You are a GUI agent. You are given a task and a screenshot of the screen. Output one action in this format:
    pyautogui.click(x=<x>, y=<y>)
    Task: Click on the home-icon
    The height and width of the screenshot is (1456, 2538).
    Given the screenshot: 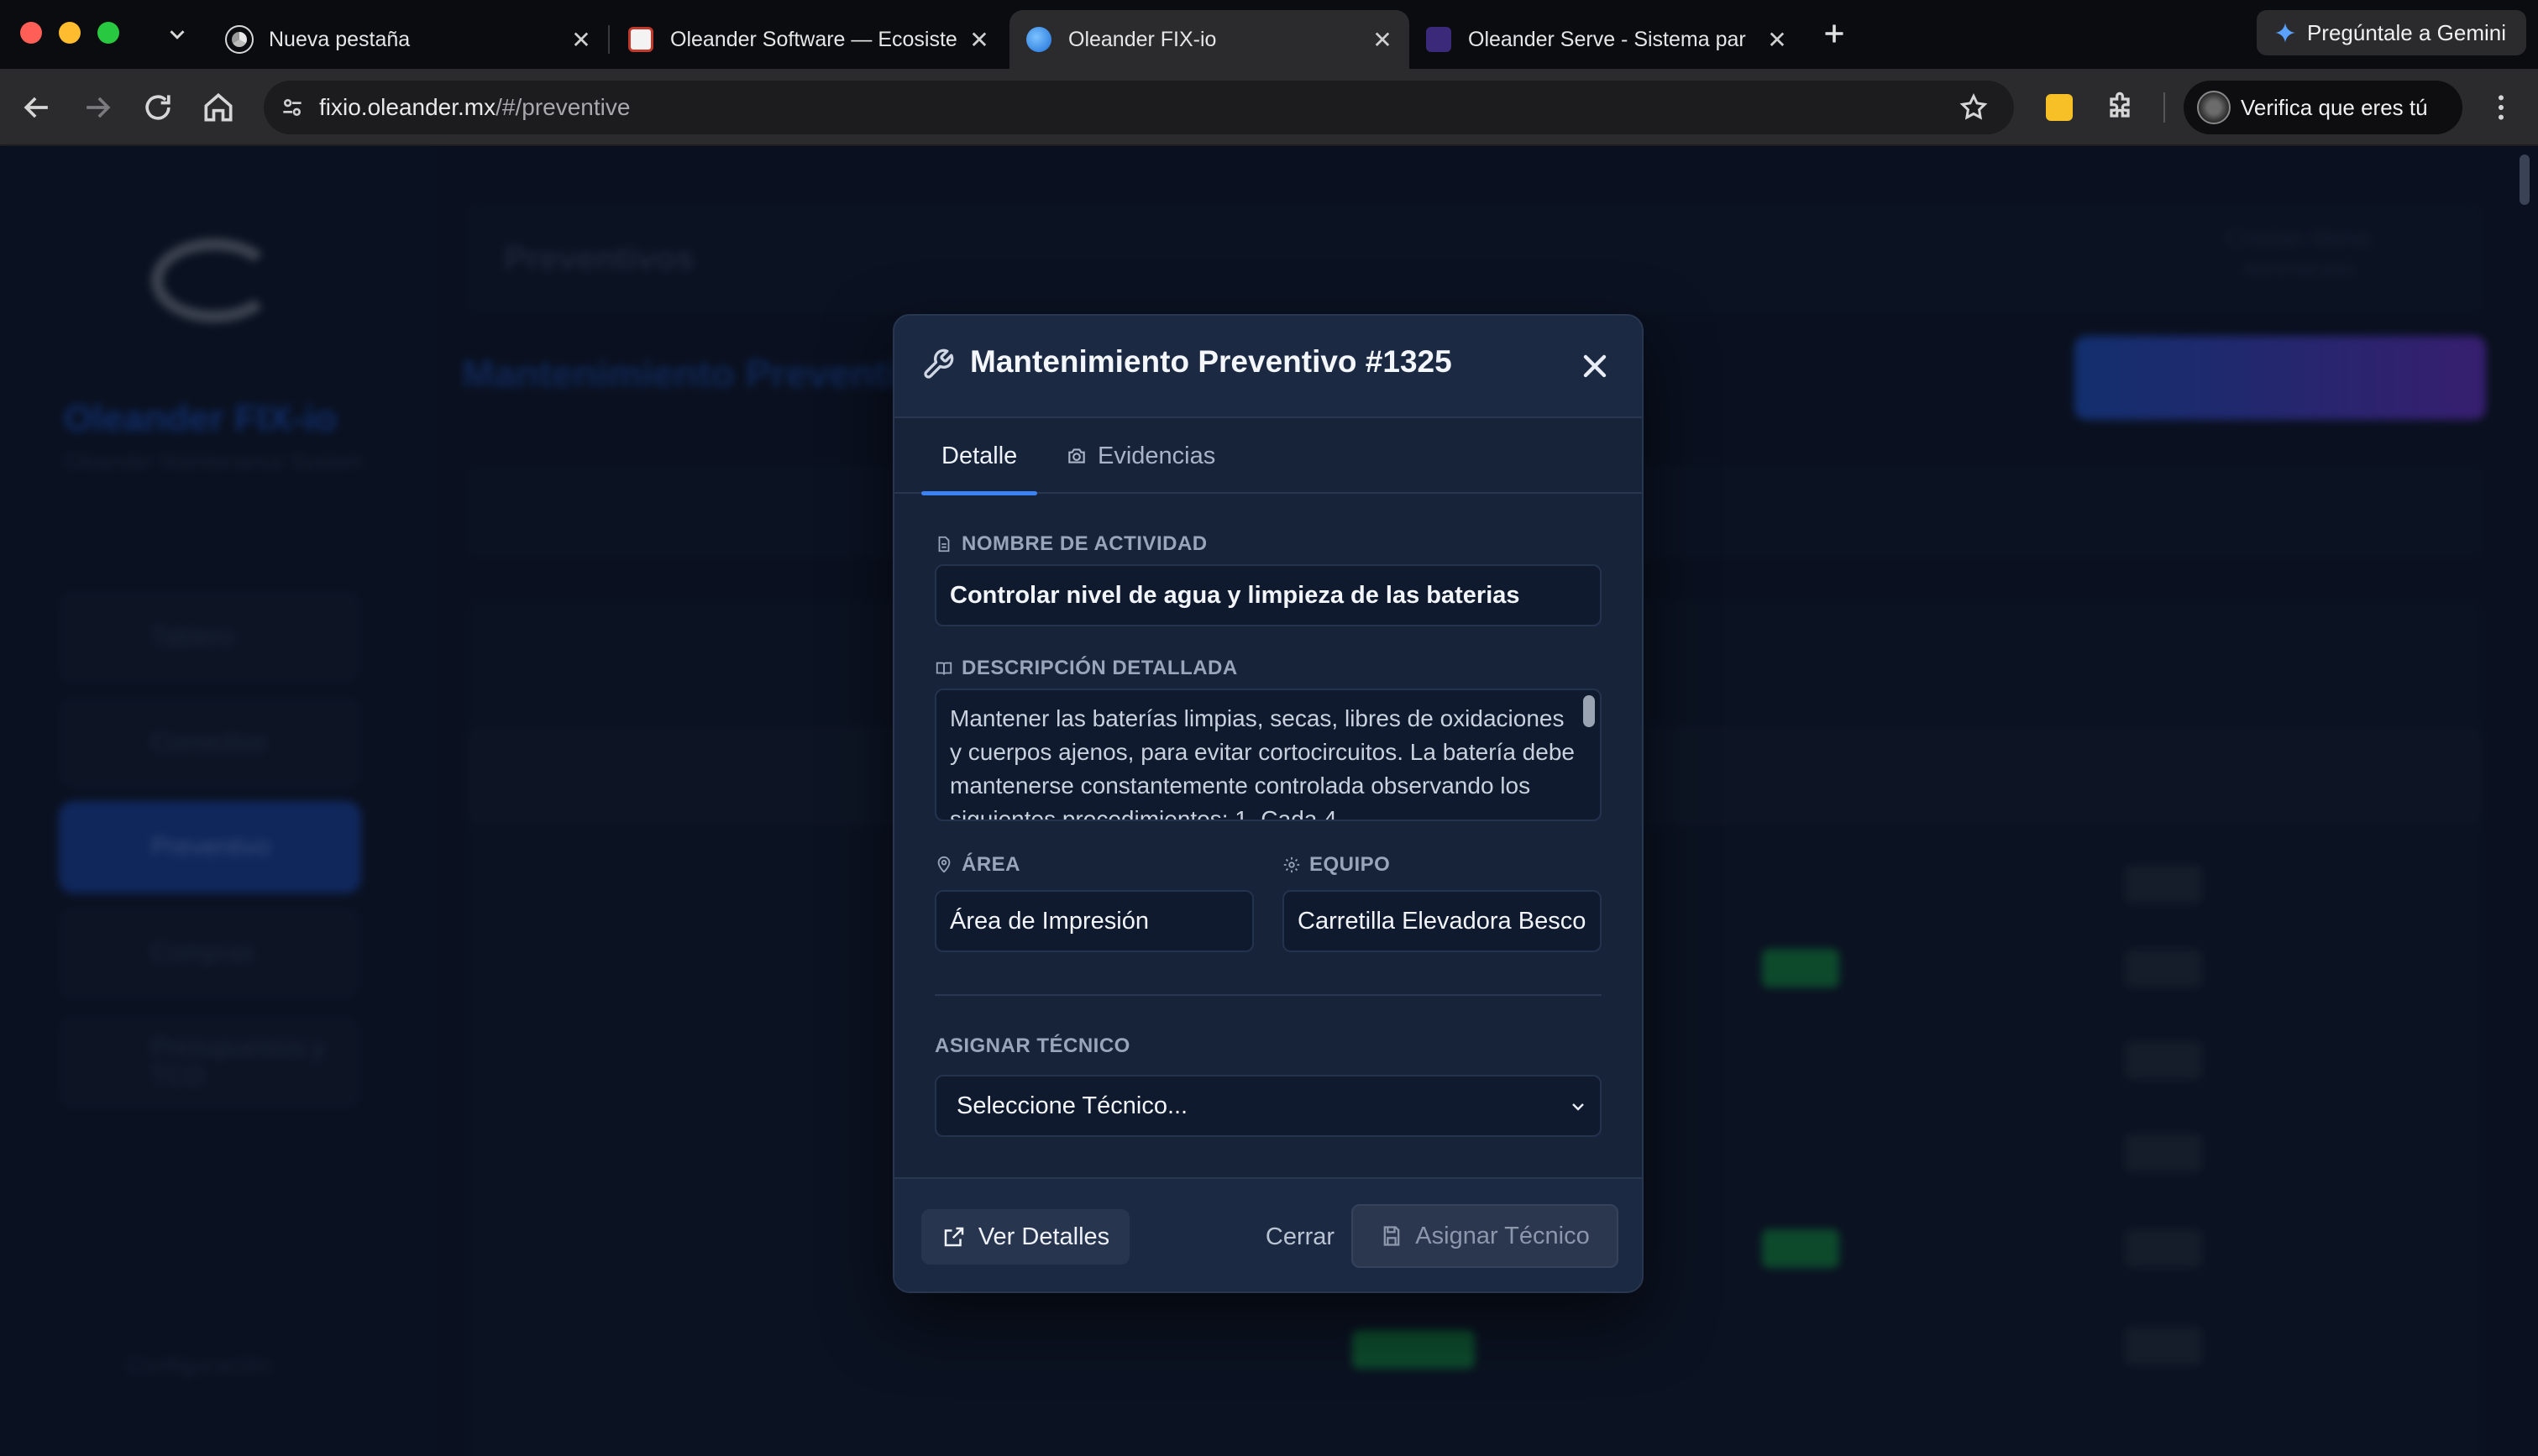 What is the action you would take?
    pyautogui.click(x=219, y=107)
    